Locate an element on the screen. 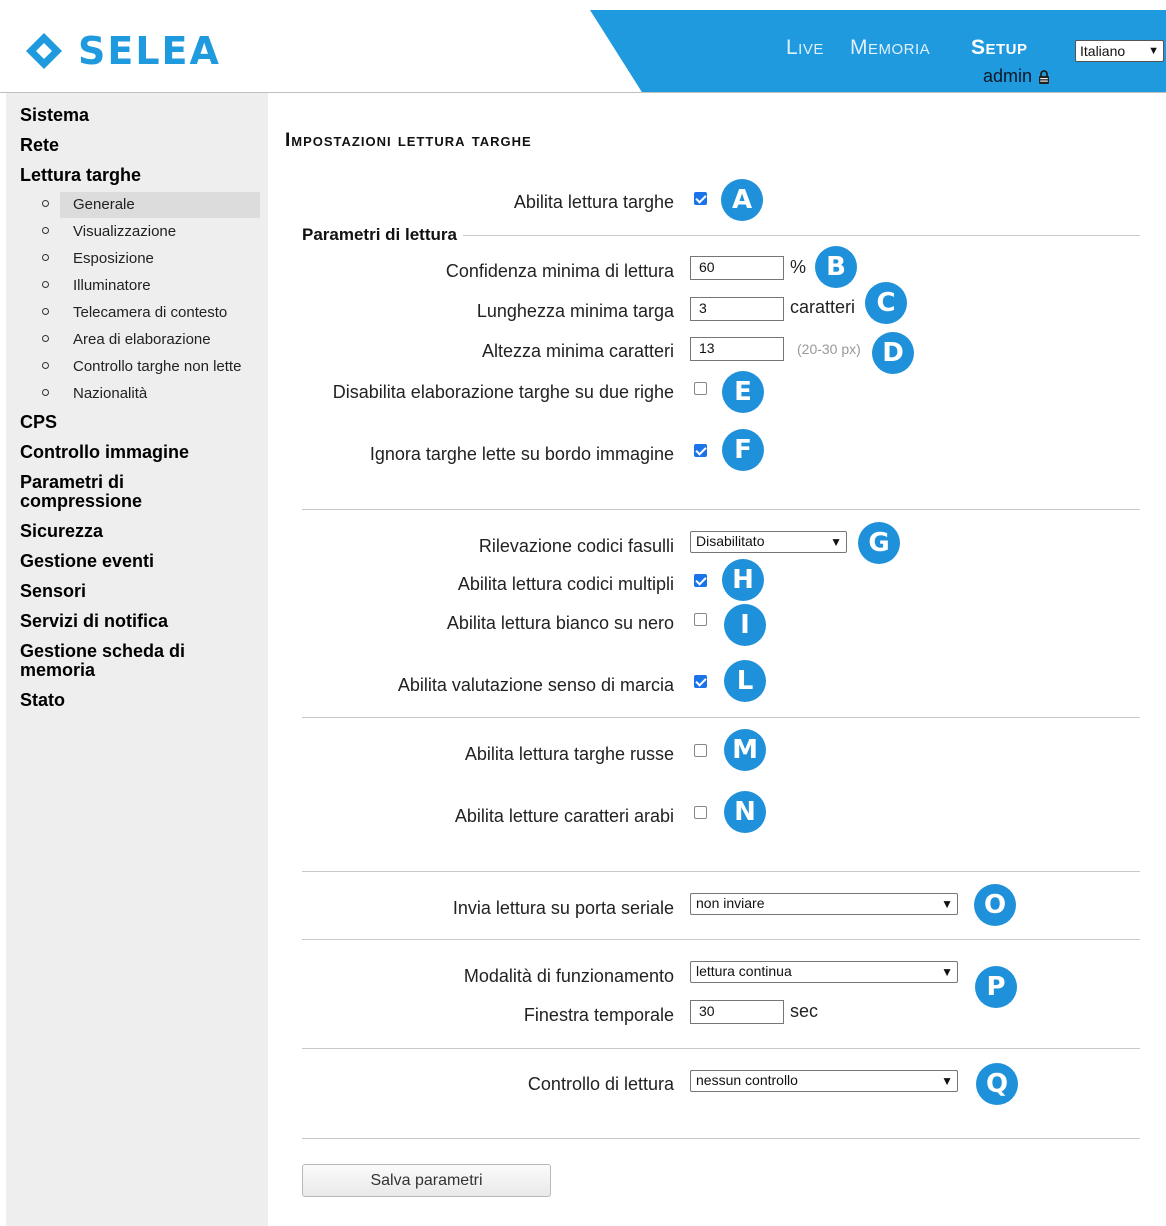 This screenshot has width=1166, height=1226. sidebar-item-gestione-eventi: Gestione eventi is located at coordinates (87, 561).